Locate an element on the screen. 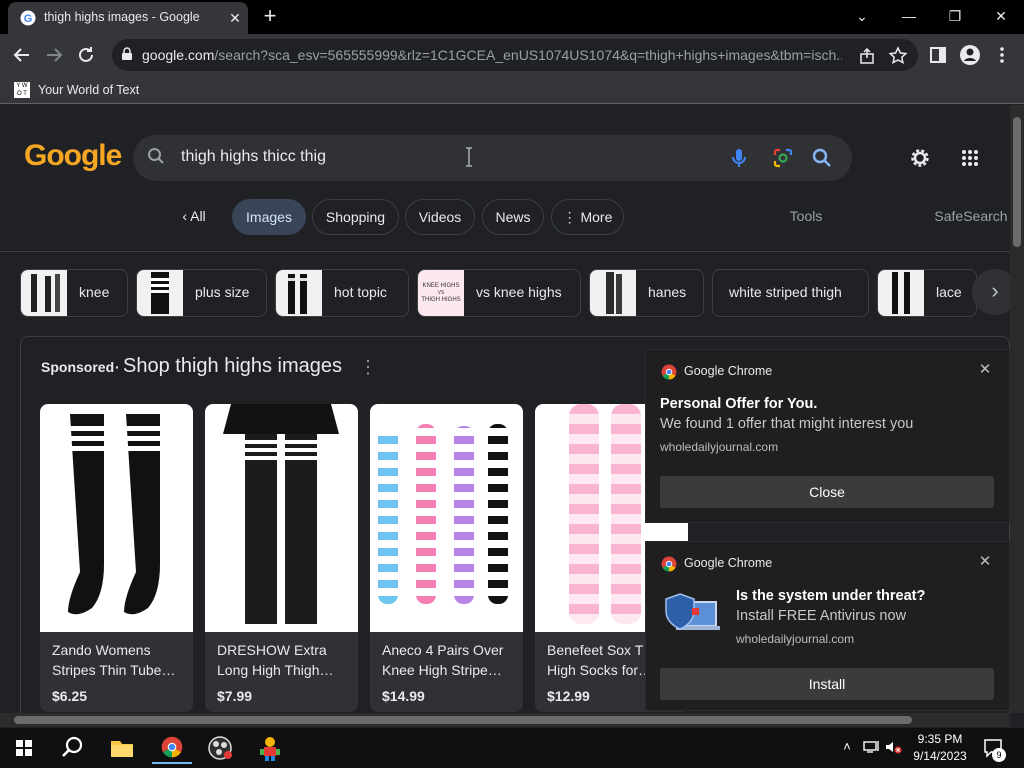  sponsored-label: Sponsored is located at coordinates (78, 367).